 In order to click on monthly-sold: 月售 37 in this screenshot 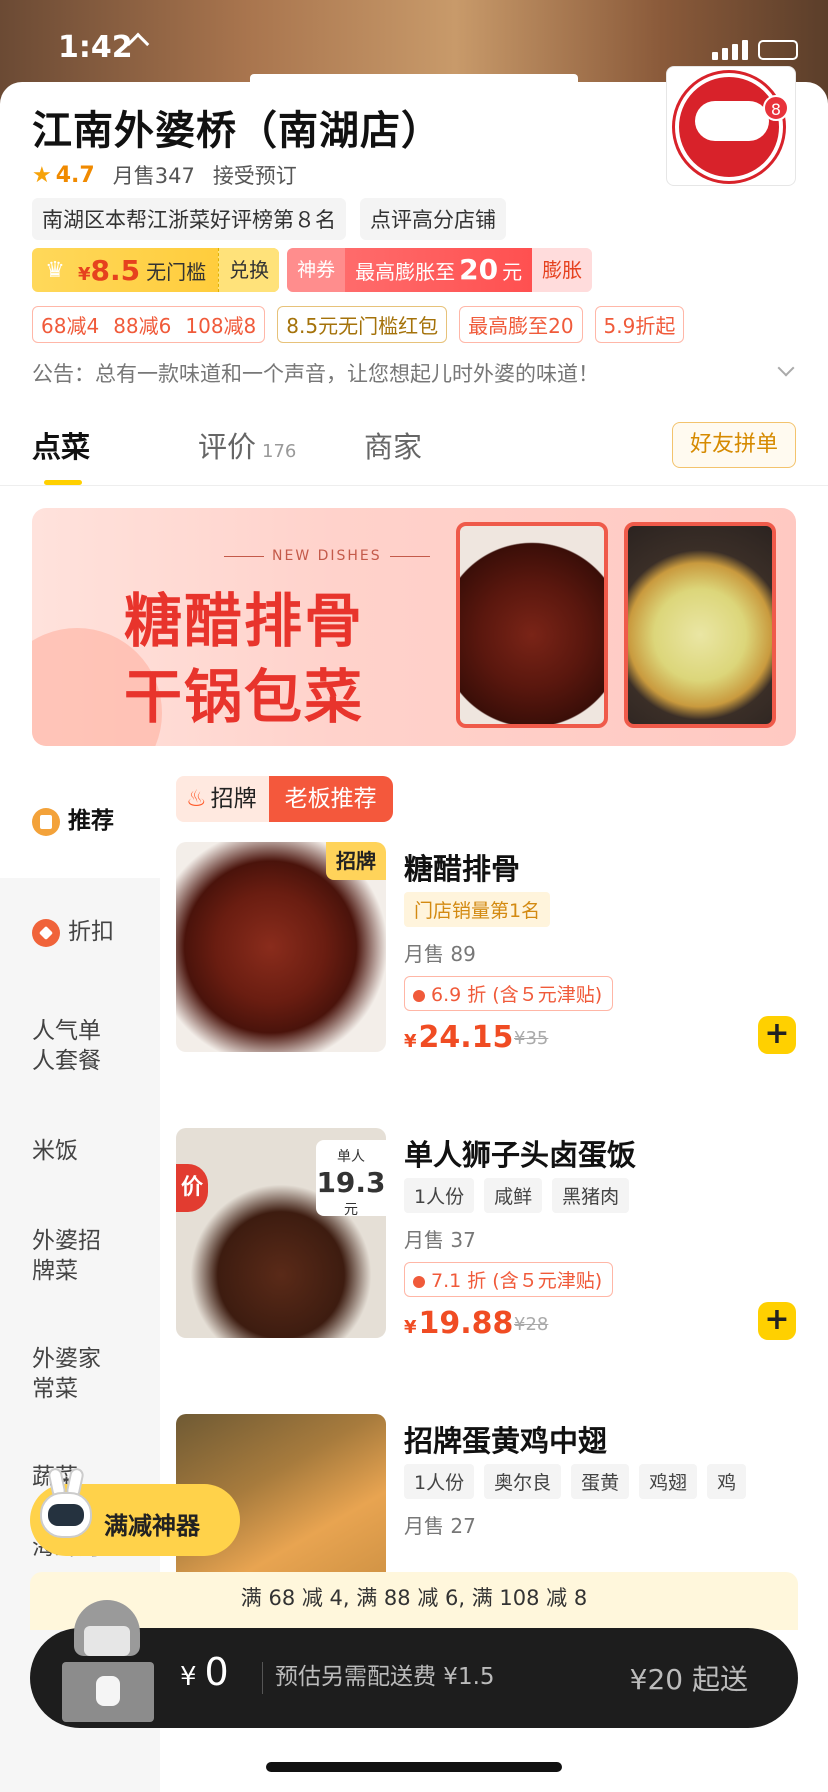, I will do `click(440, 1240)`.